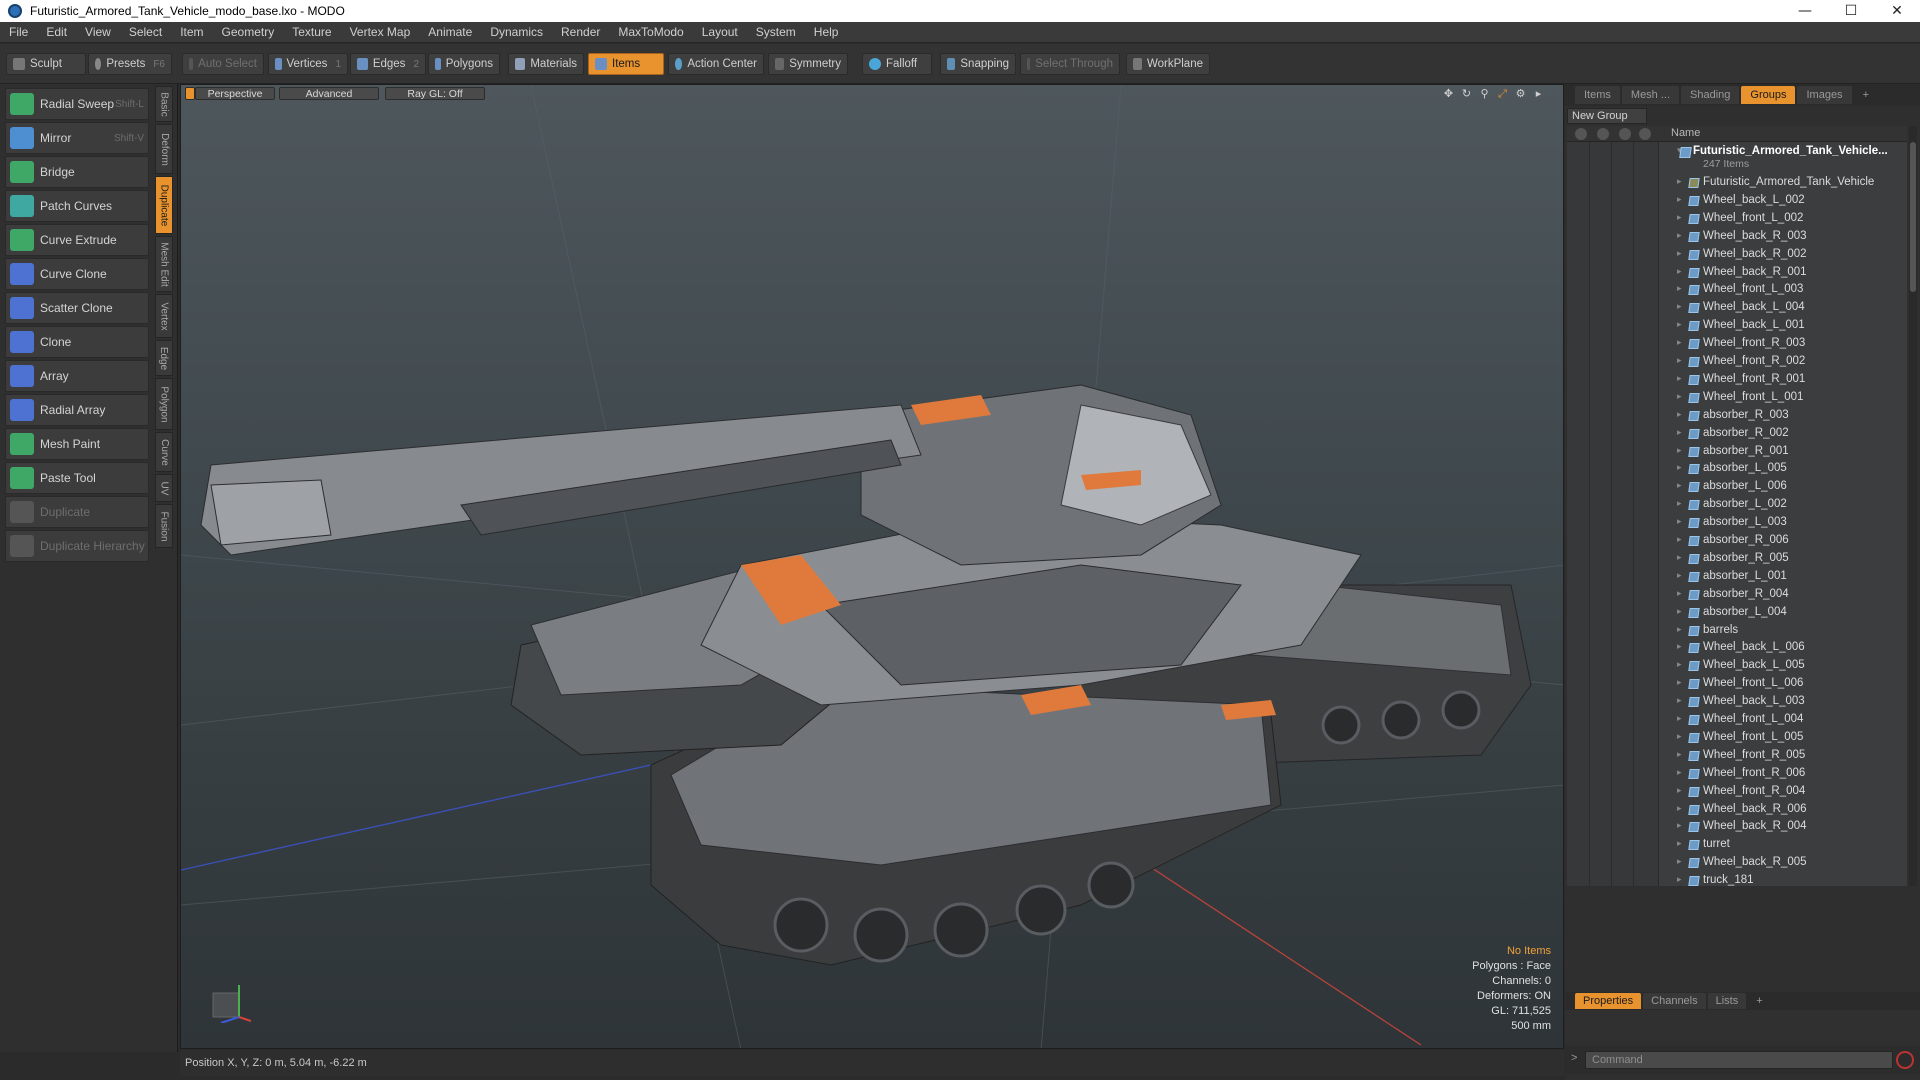 This screenshot has width=1920, height=1080. Describe the element at coordinates (1645, 134) in the screenshot. I see `select-icon` at that location.